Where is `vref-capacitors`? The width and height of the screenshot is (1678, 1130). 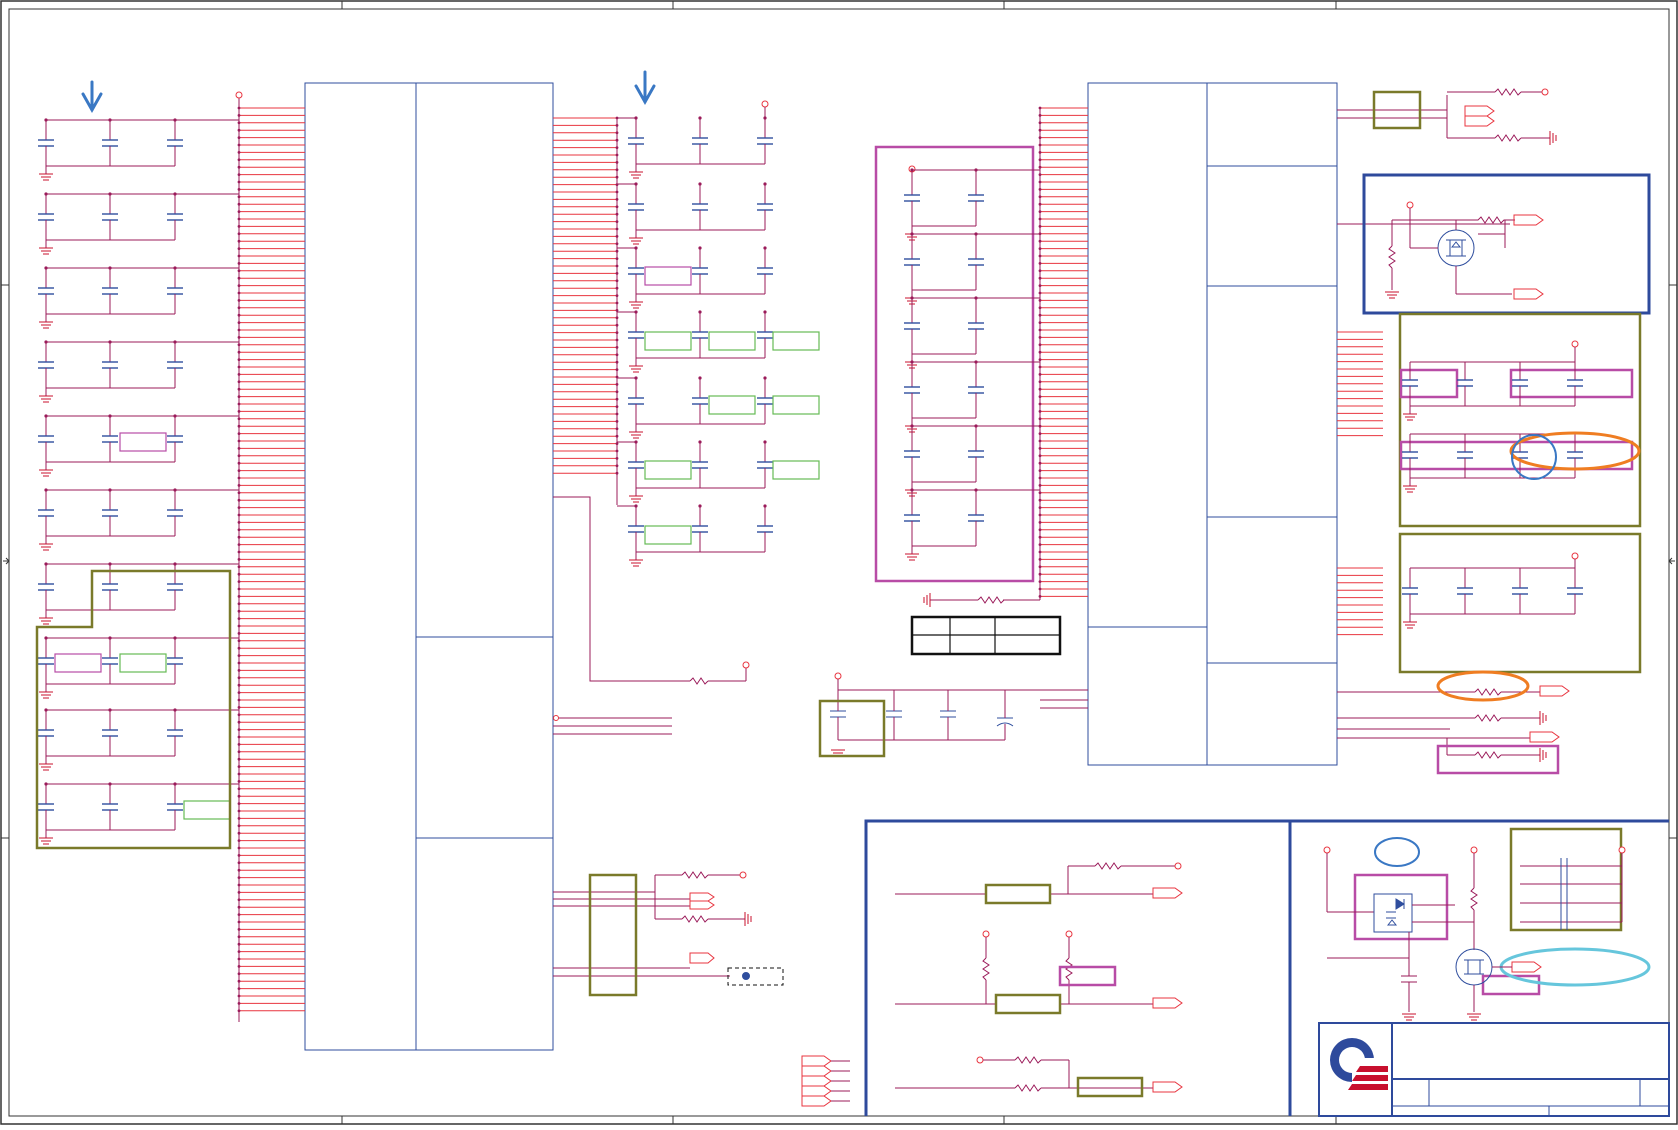 vref-capacitors is located at coordinates (959, 714).